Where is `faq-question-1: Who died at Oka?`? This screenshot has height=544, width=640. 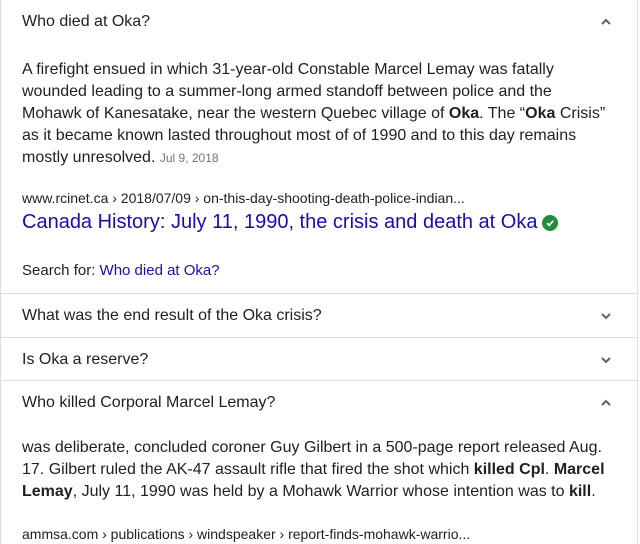
faq-question-1: Who died at Oka? is located at coordinates (86, 21).